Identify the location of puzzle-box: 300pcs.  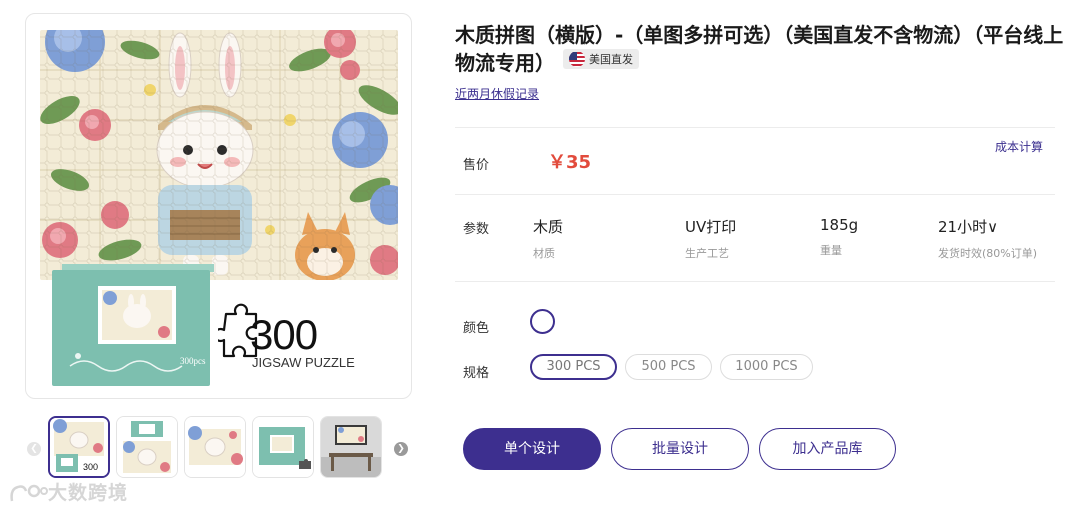
(133, 325).